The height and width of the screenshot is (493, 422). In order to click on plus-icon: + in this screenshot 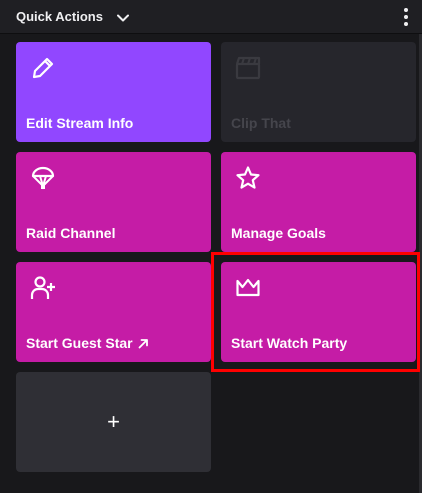, I will do `click(113, 421)`.